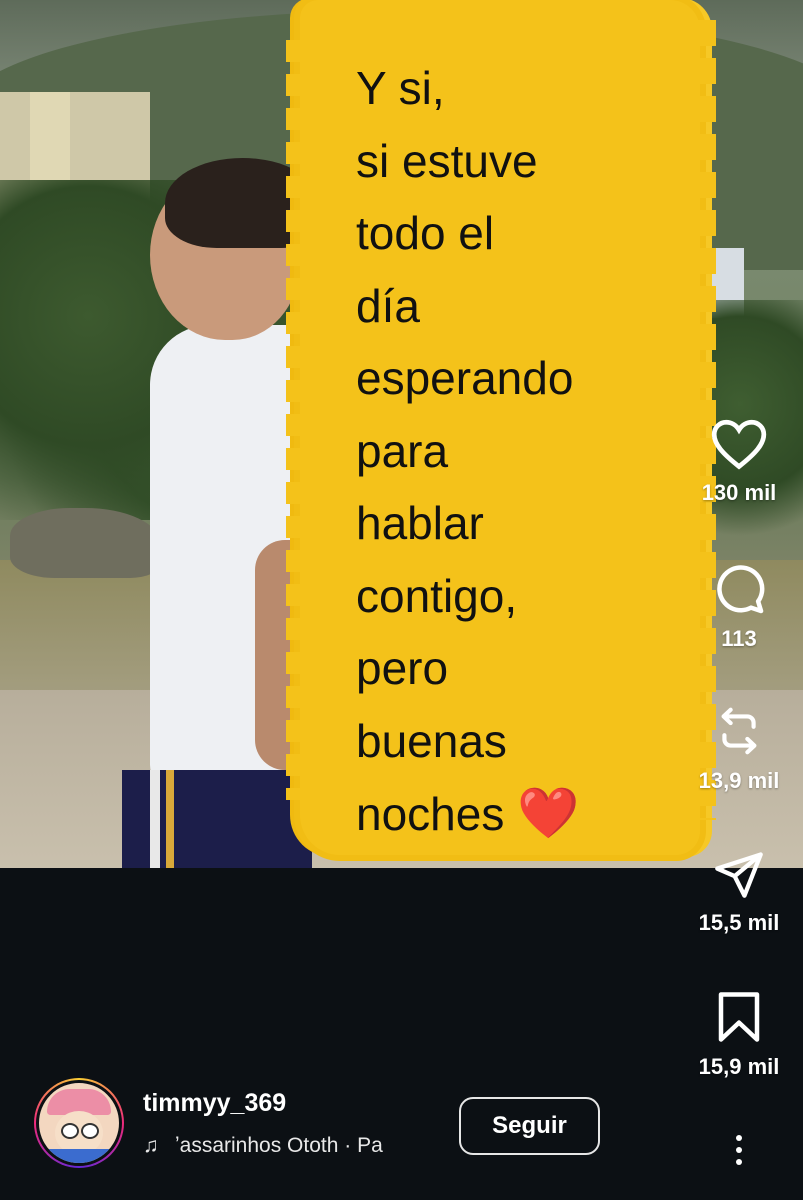 The width and height of the screenshot is (803, 1200). Describe the element at coordinates (447, 160) in the screenshot. I see `caption-line: si estuve` at that location.